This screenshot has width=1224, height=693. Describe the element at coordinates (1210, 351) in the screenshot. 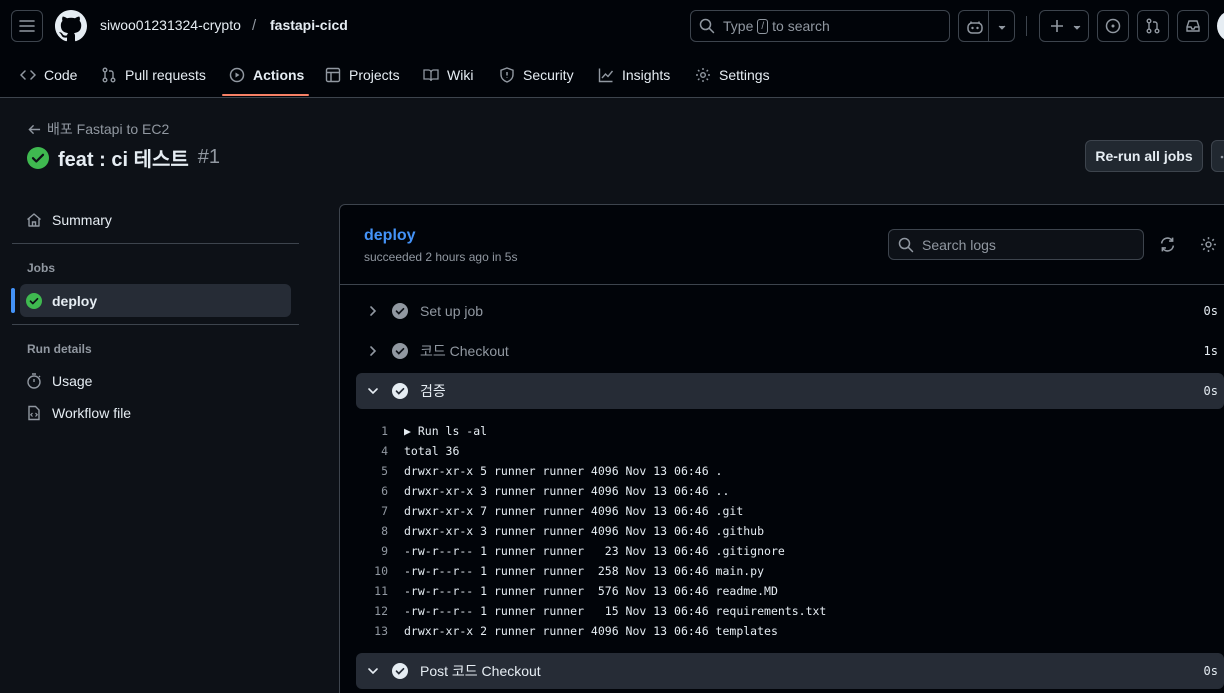

I see `step-duration: 1s` at that location.